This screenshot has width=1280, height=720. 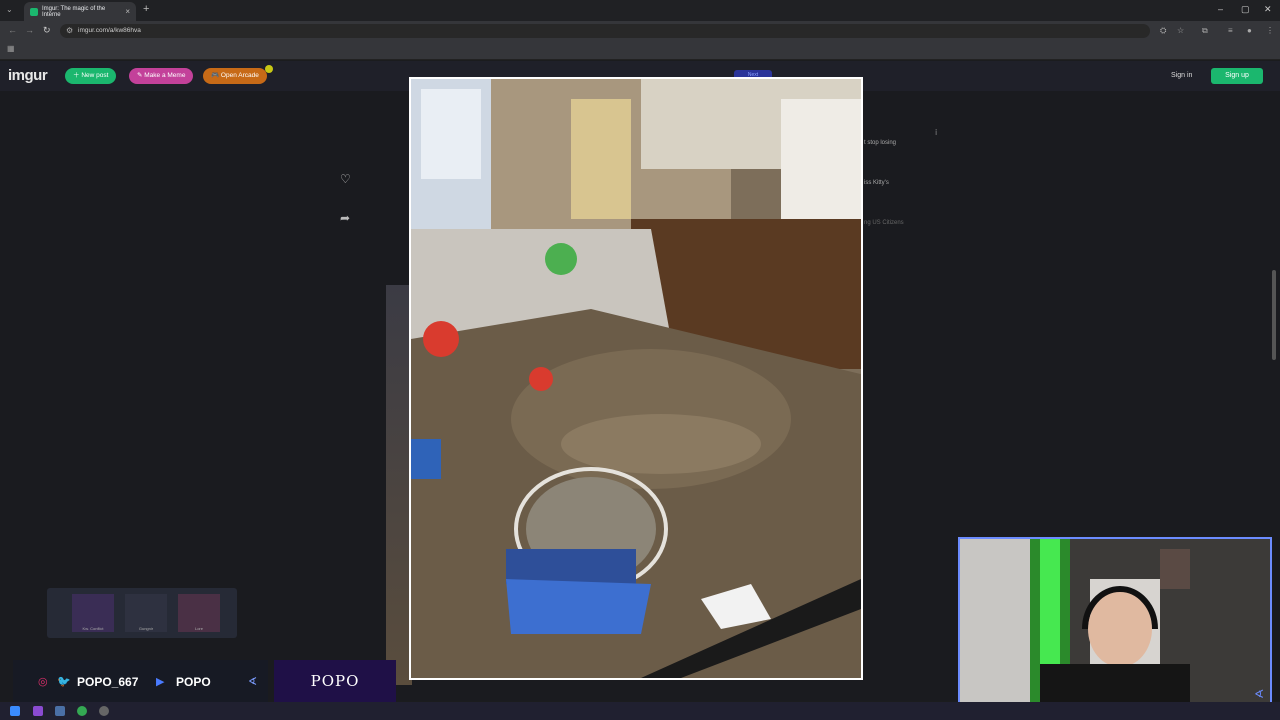 What do you see at coordinates (95, 75) in the screenshot?
I see `new-post-label: New post` at bounding box center [95, 75].